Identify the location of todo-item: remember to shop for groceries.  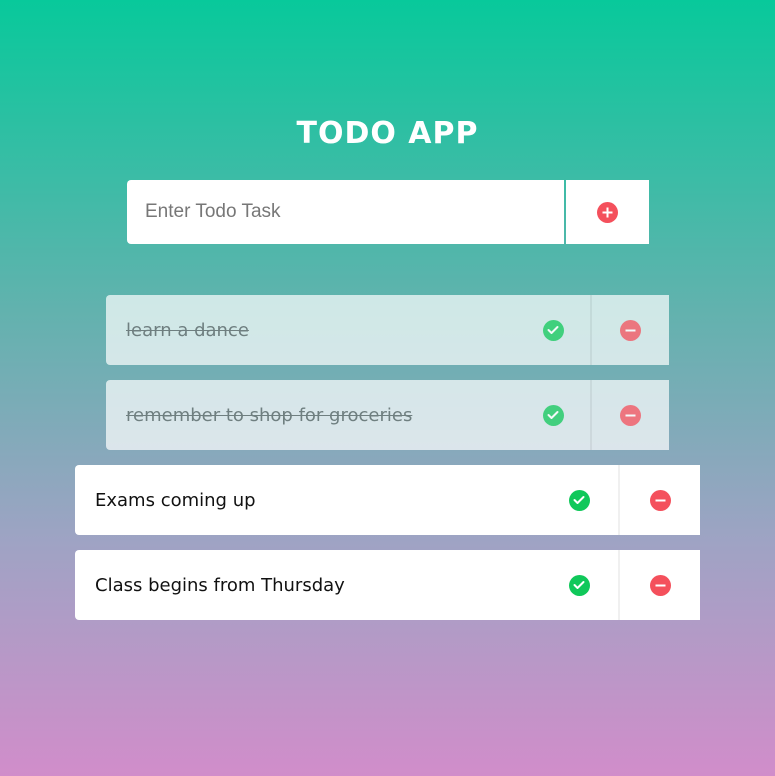
(387, 415).